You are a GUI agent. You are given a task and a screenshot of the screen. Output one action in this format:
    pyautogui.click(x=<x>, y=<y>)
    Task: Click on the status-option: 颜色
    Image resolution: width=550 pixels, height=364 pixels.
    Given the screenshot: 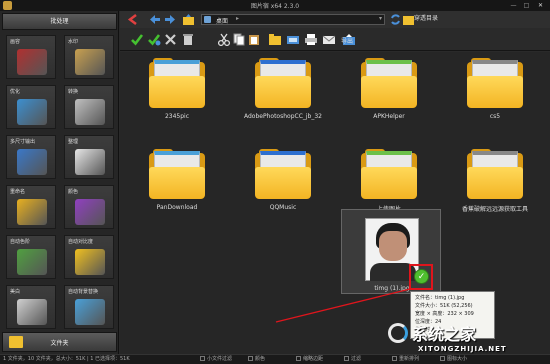 What is the action you would take?
    pyautogui.click(x=256, y=359)
    